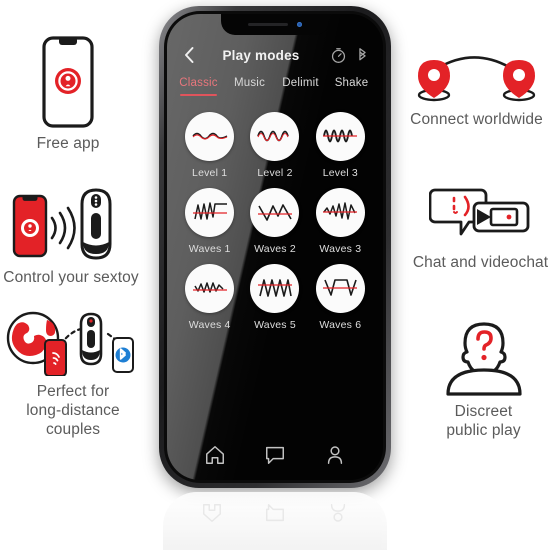  I want to click on mode-item: Level 3, so click(340, 145).